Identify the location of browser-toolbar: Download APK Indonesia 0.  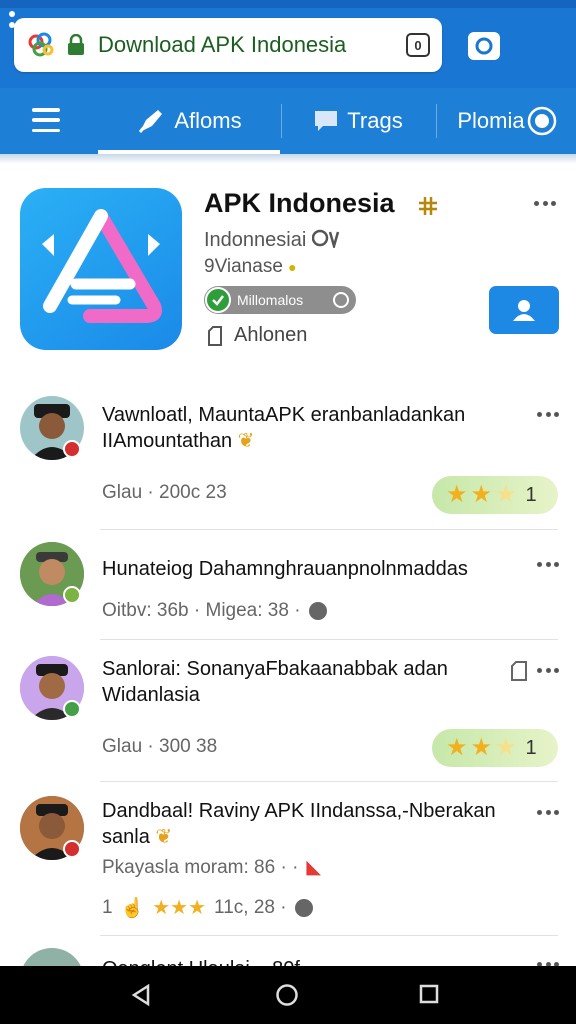
(288, 44).